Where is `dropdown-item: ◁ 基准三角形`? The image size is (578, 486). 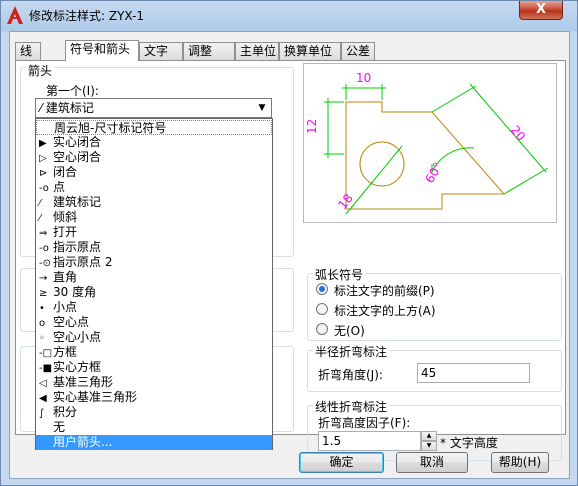
dropdown-item: ◁ 基准三角形 is located at coordinates (154, 382).